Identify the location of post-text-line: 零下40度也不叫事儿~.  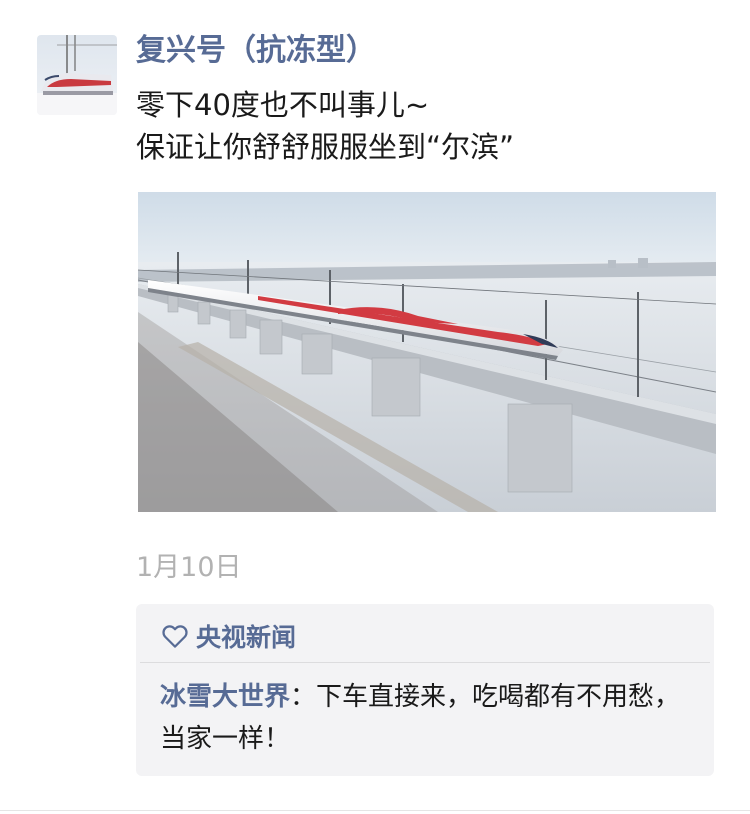
(283, 105).